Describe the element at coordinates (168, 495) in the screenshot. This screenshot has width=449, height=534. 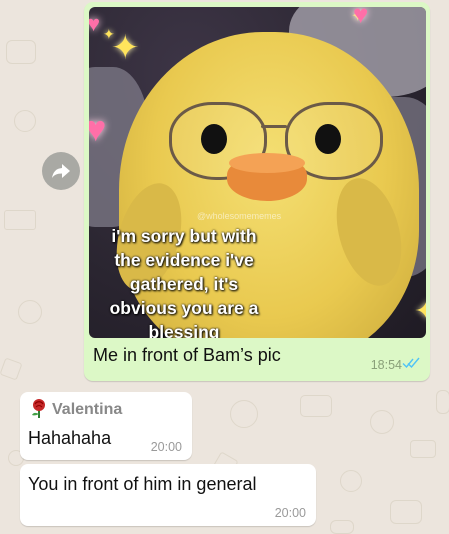
I see `incoming-message: You in front of him in general 20:00` at that location.